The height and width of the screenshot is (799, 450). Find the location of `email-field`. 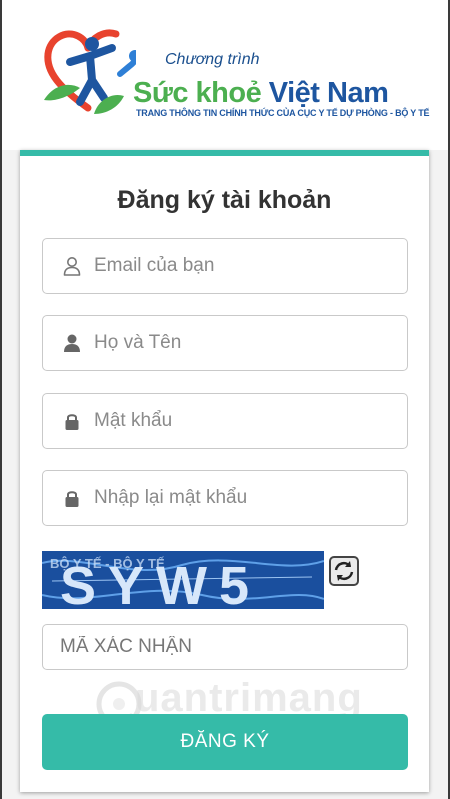

email-field is located at coordinates (225, 266).